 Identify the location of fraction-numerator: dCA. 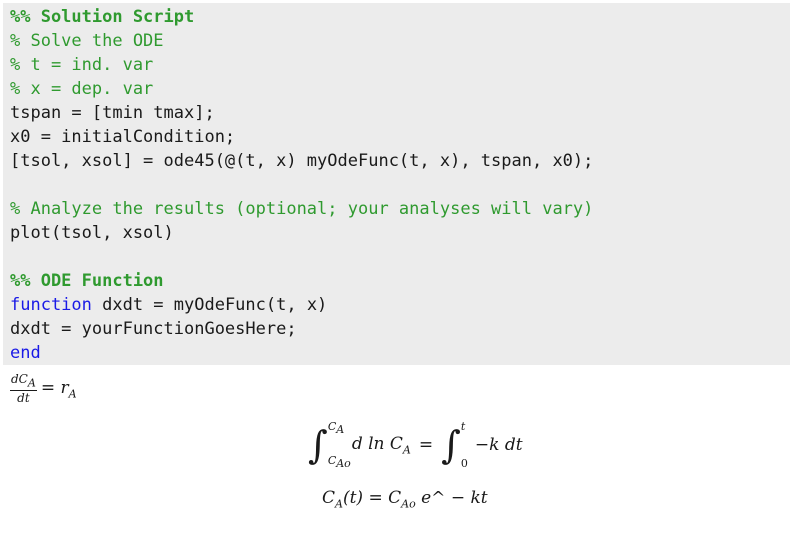
(23, 382).